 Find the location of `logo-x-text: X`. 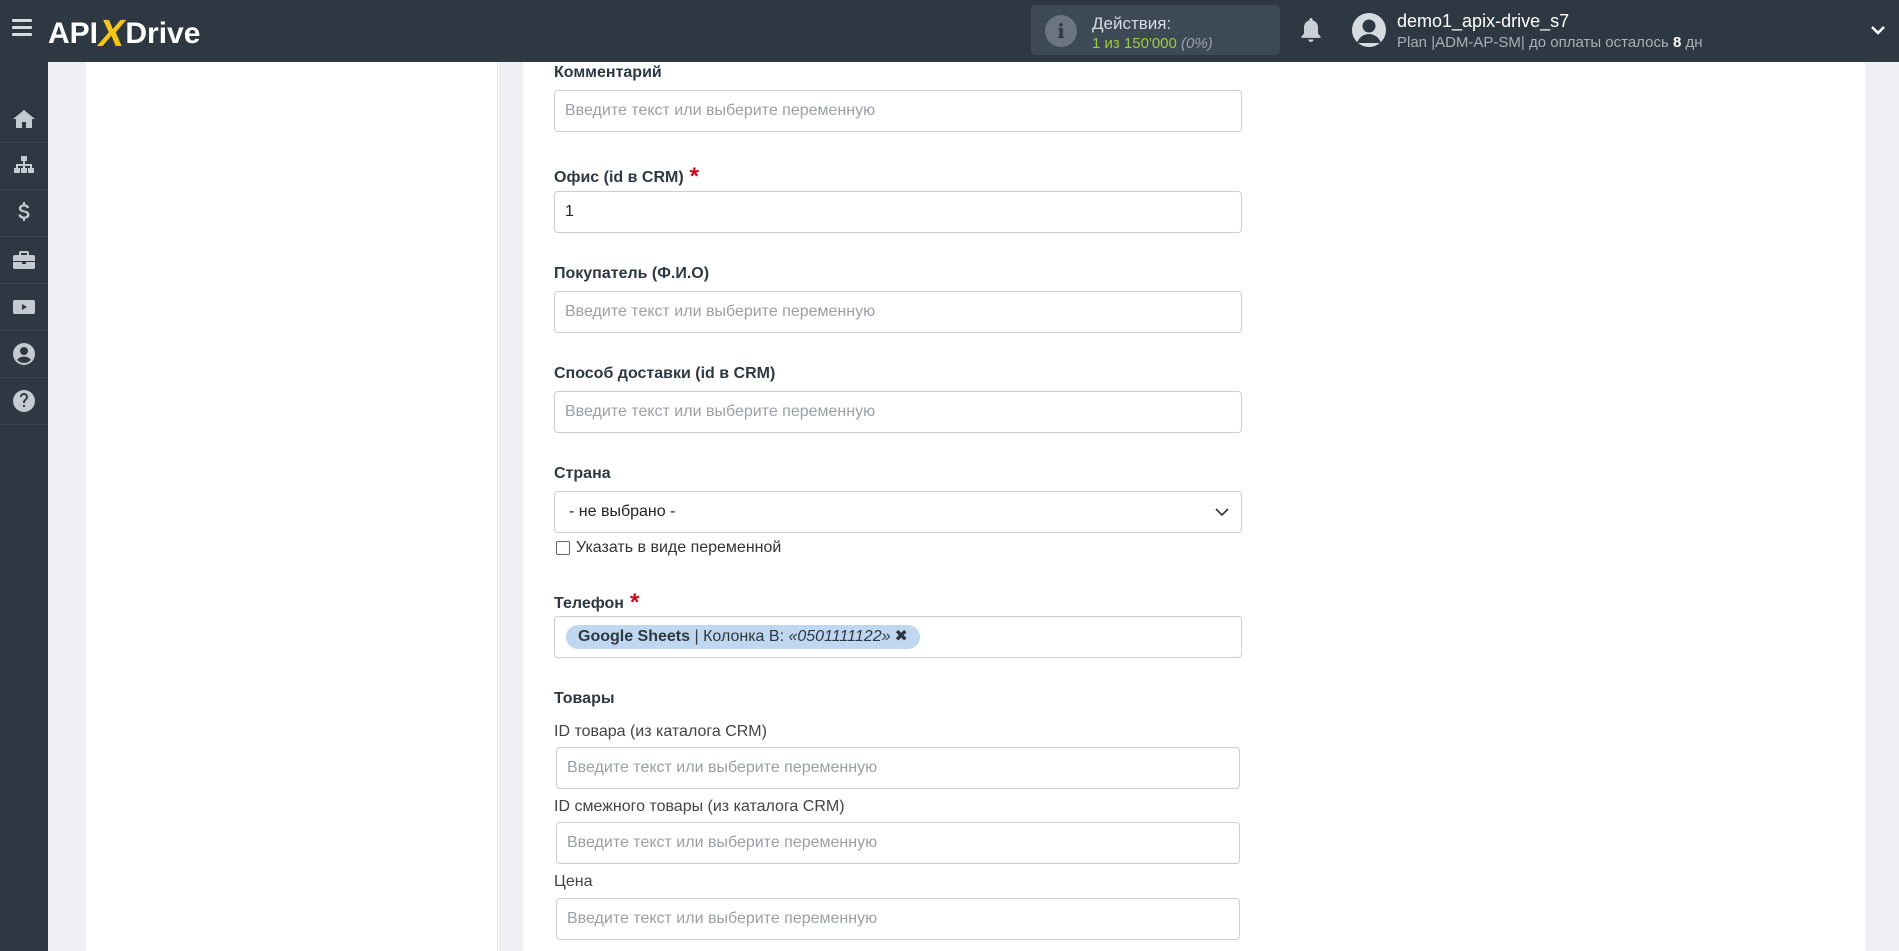

logo-x-text: X is located at coordinates (111, 34).